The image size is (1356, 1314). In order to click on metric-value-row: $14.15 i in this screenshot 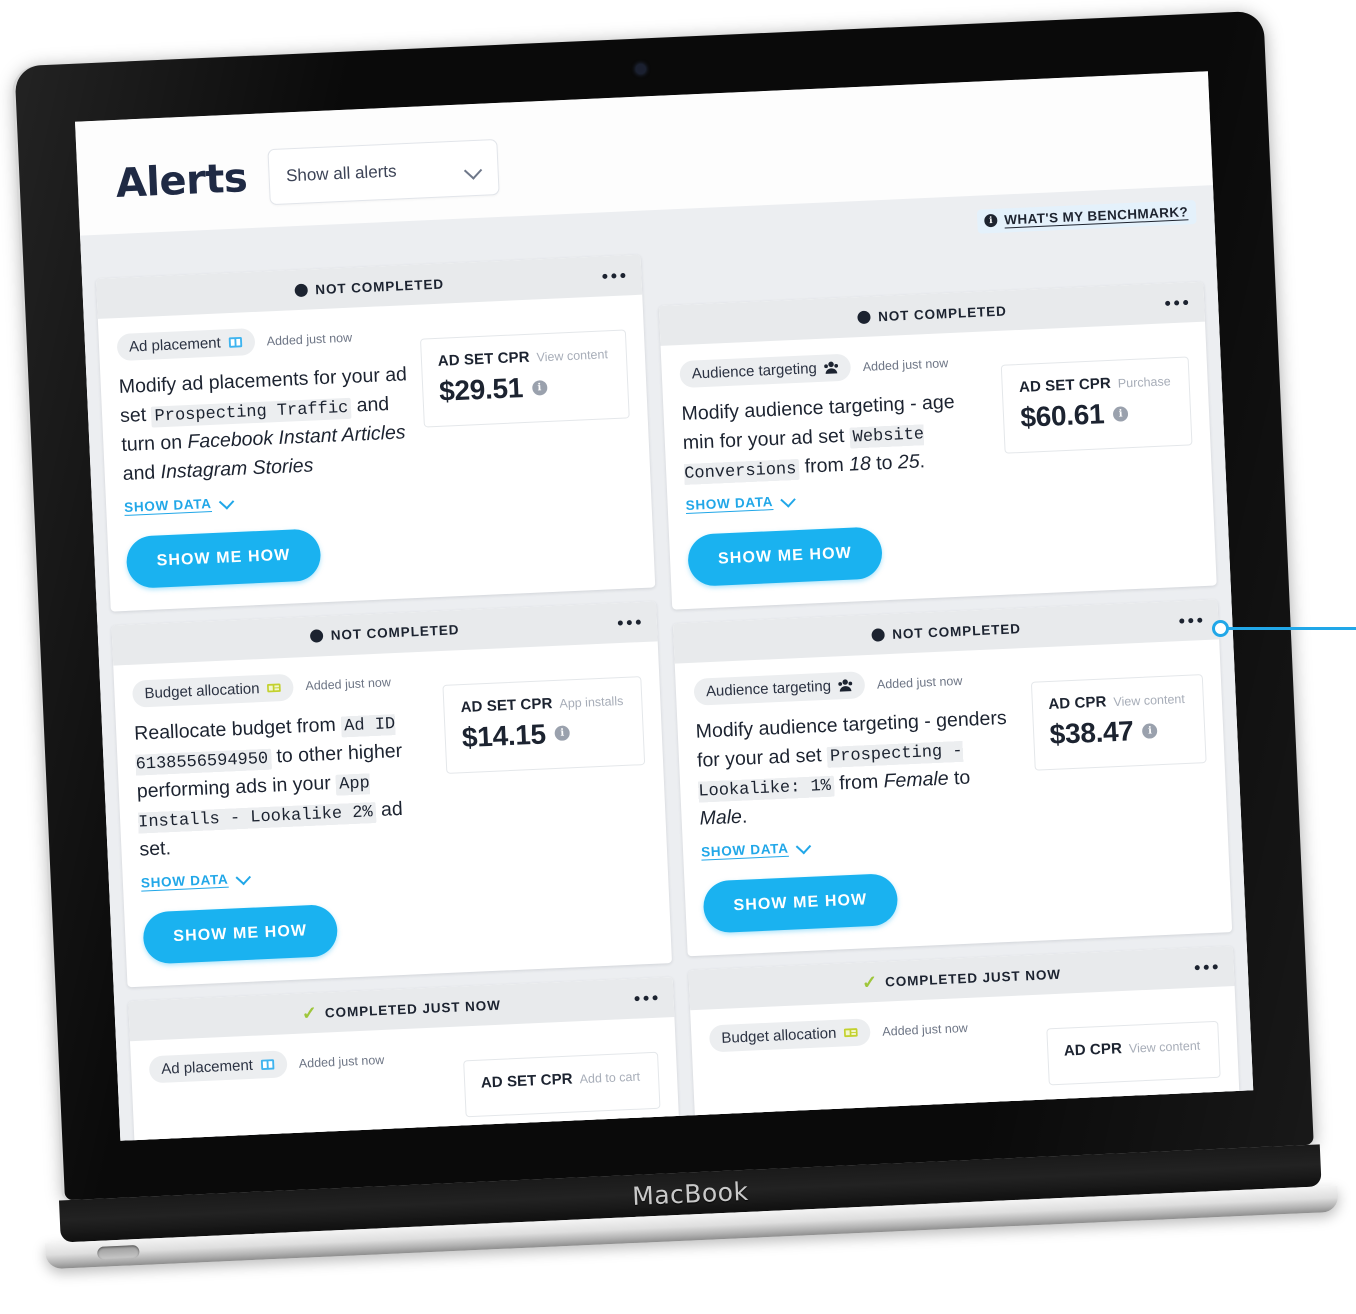, I will do `click(543, 734)`.